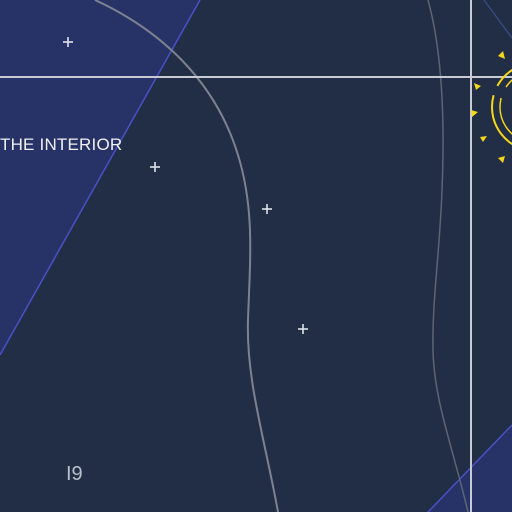 The height and width of the screenshot is (512, 512). What do you see at coordinates (61, 144) in the screenshot?
I see `region-label: THE INTERIOR` at bounding box center [61, 144].